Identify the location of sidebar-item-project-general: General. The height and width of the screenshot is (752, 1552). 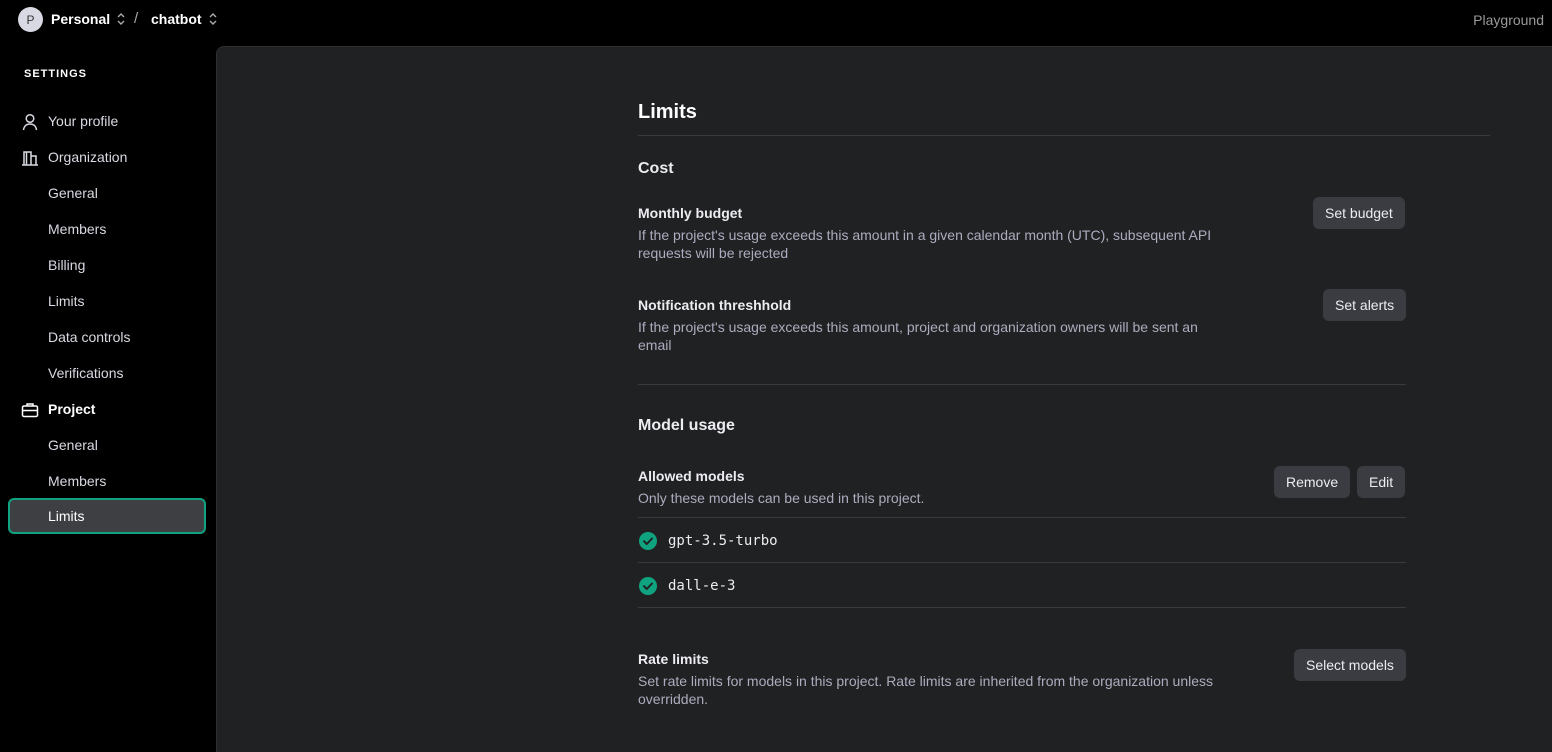
(107, 445).